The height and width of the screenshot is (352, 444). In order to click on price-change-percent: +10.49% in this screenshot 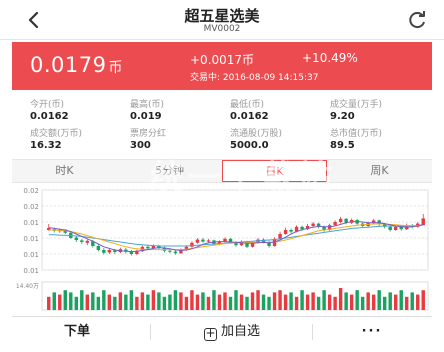, I will do `click(330, 58)`.